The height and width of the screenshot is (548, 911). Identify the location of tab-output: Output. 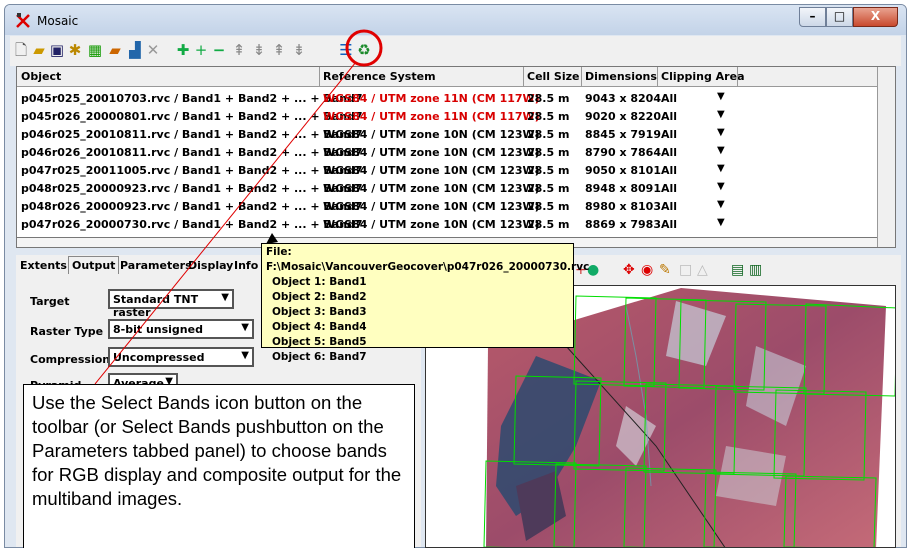
(94, 265).